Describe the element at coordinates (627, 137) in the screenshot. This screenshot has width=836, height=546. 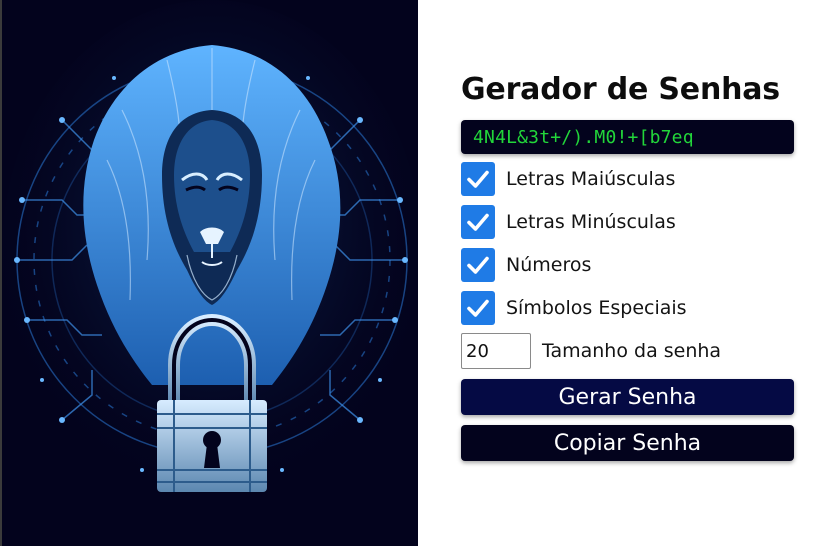
I see `password-display: 4N4L&3t+/).M0!+[b7eq` at that location.